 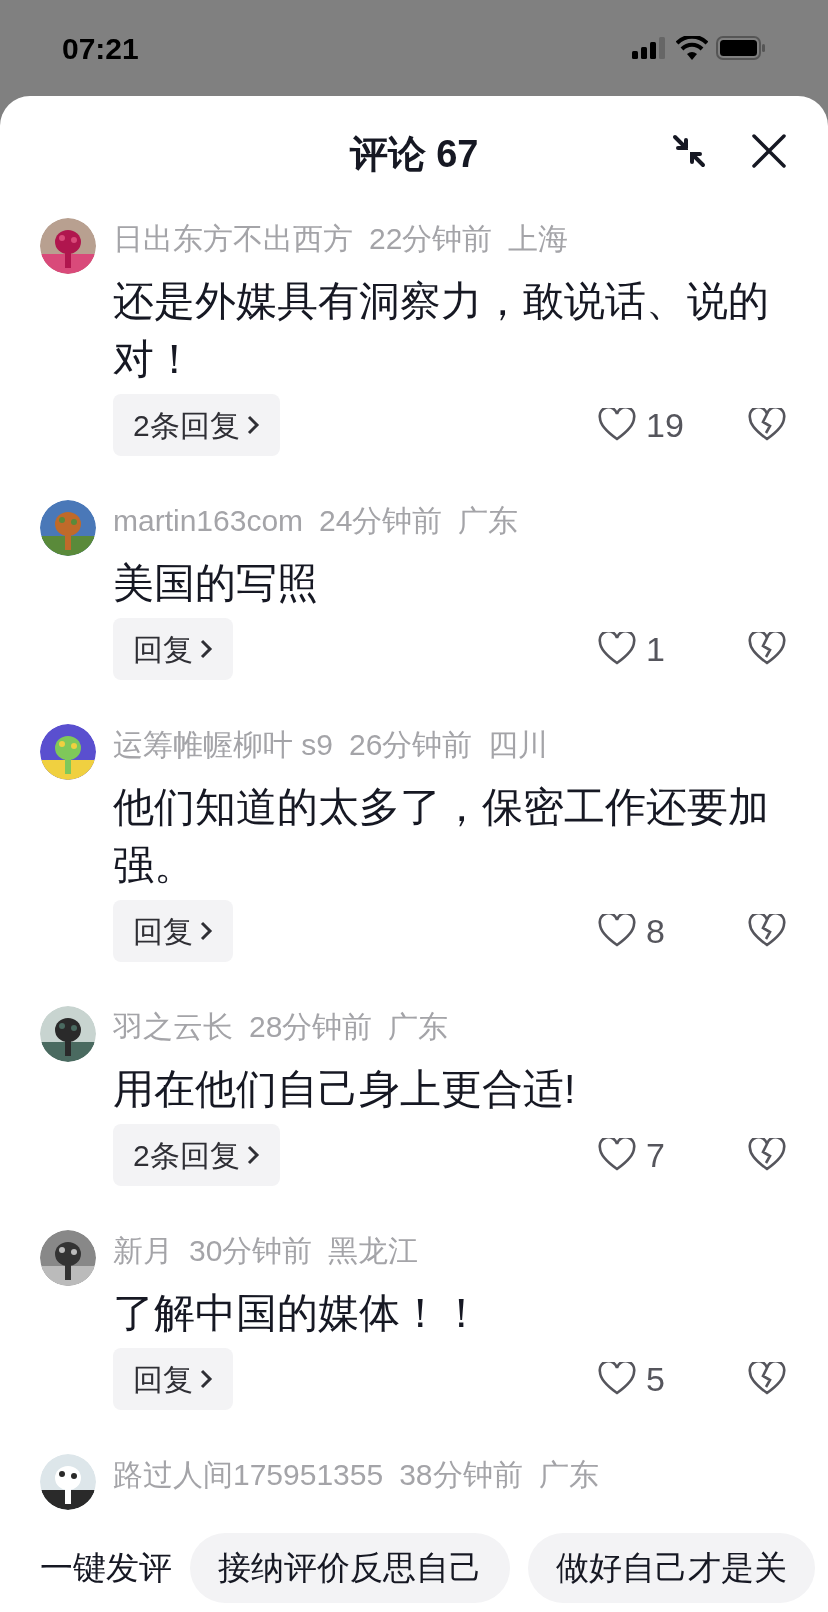 I want to click on comment-location: 四川, so click(x=518, y=744).